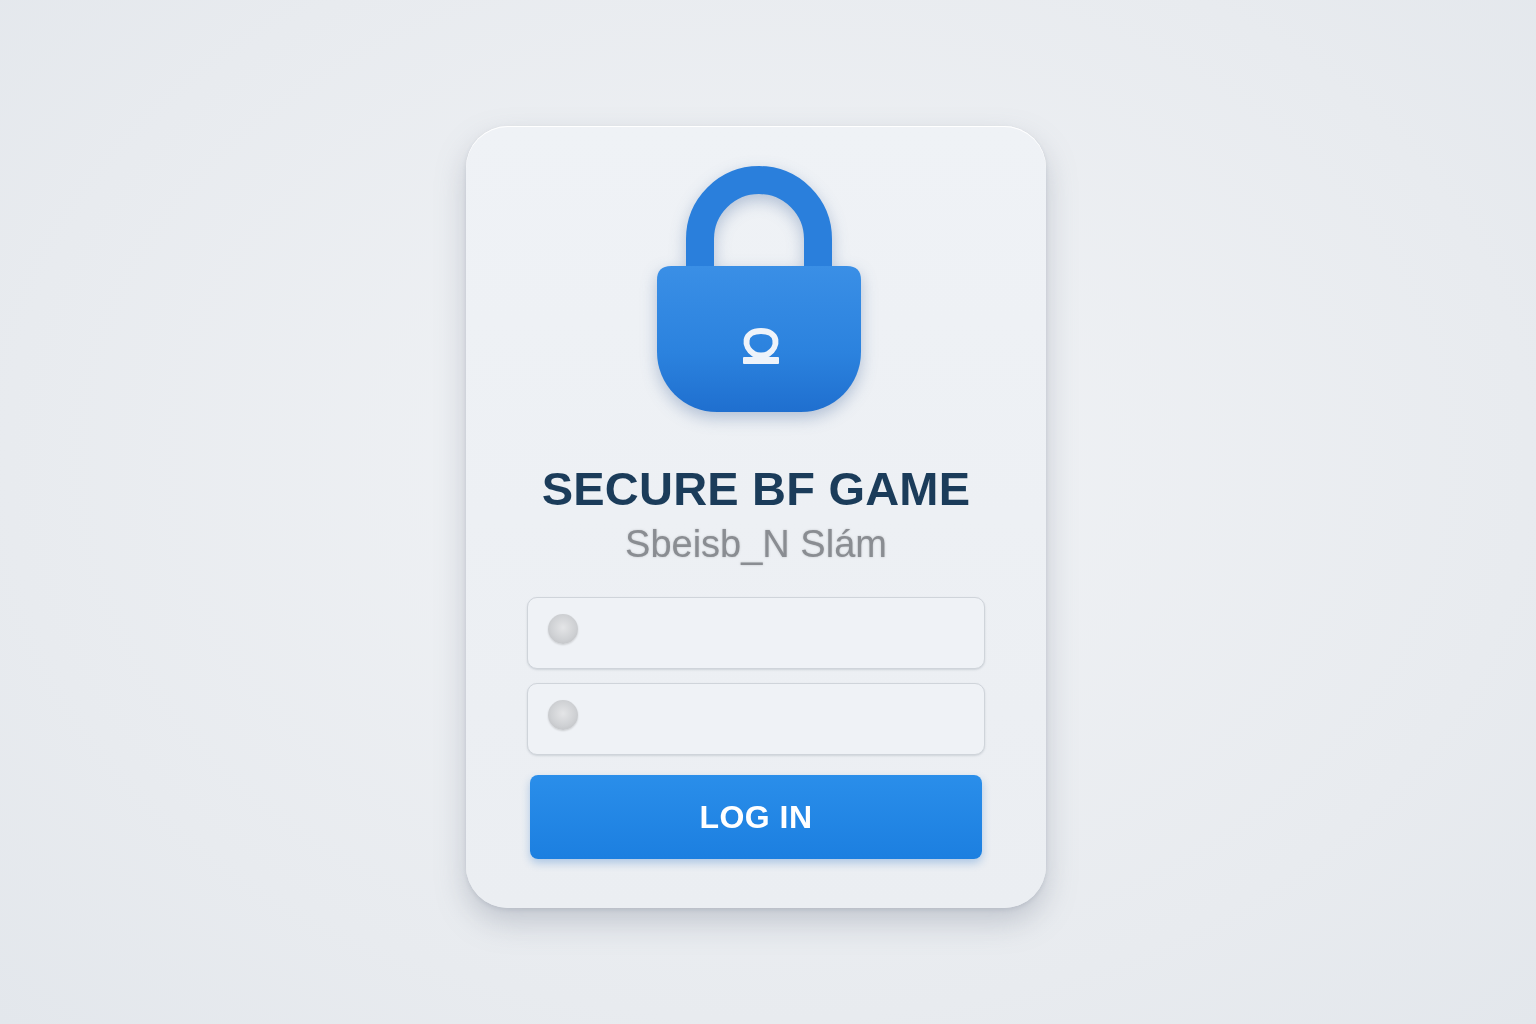  What do you see at coordinates (756, 544) in the screenshot?
I see `subtitle: Sbeisb_N Slám` at bounding box center [756, 544].